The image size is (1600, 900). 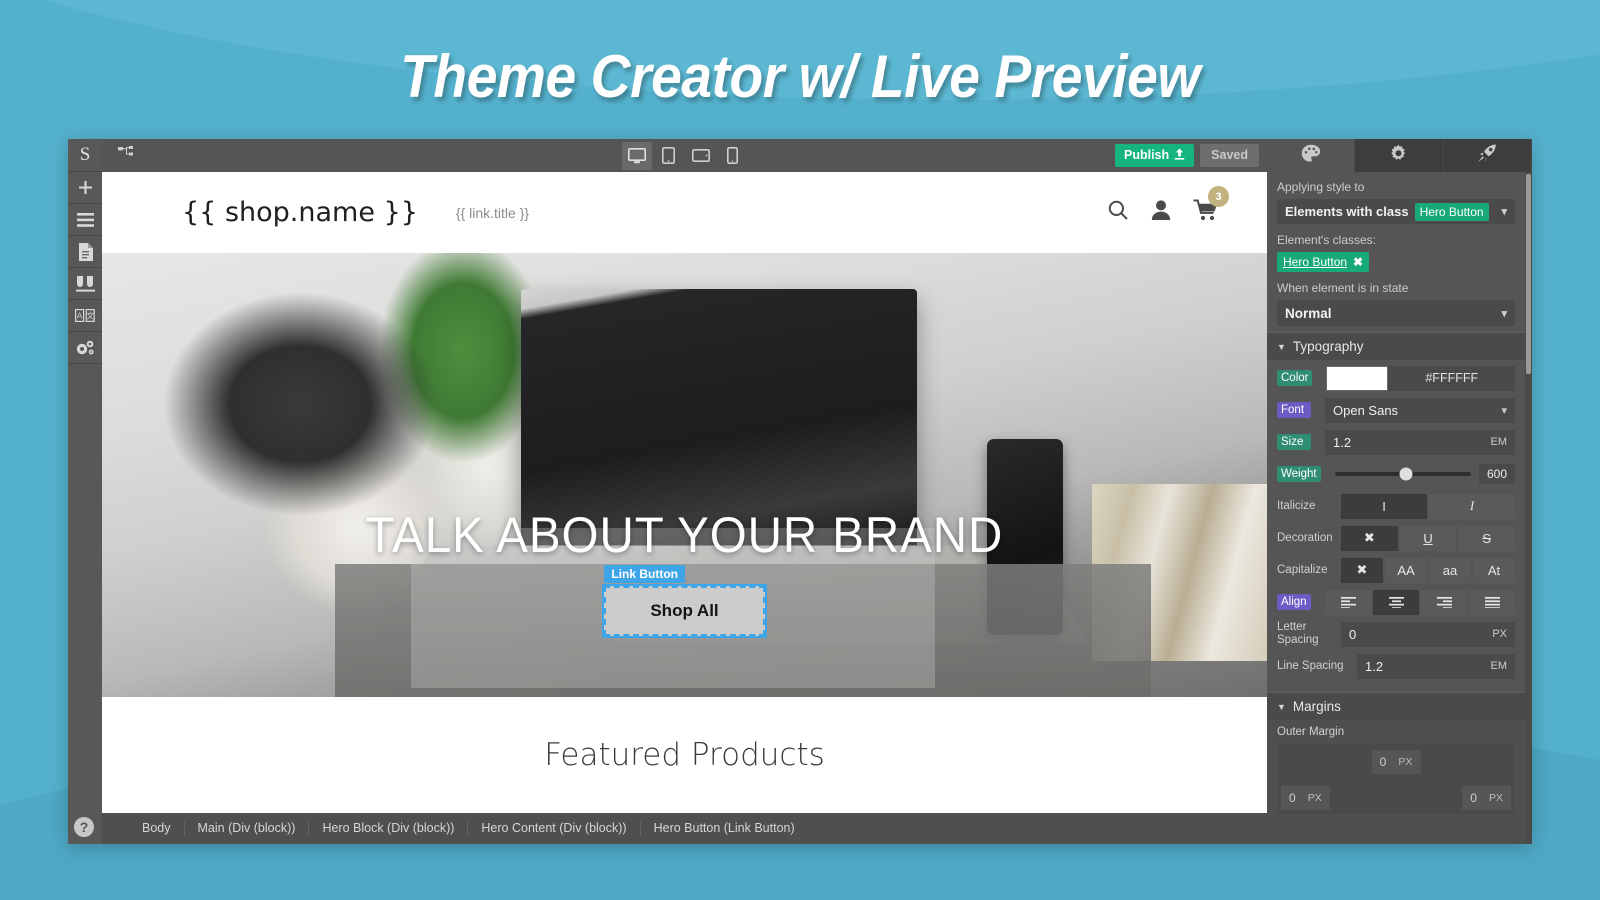 I want to click on margins-section-header: ▼ Margins, so click(x=1396, y=706).